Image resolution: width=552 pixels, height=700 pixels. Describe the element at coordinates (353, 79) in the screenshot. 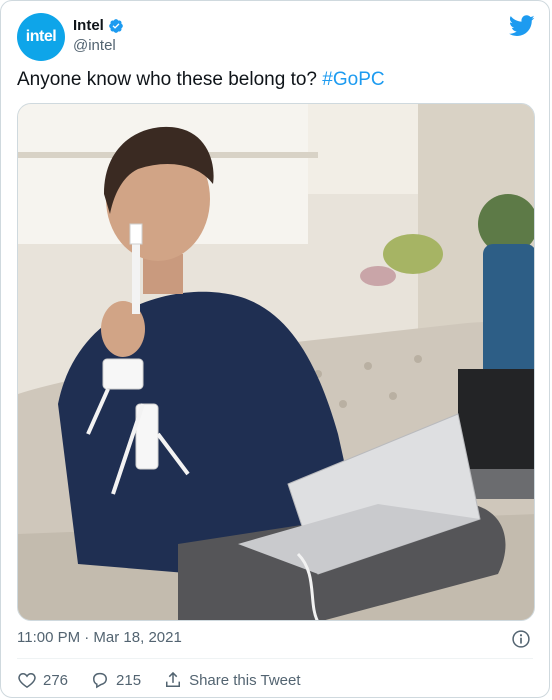

I see `hashtag-link: #GoPC` at that location.